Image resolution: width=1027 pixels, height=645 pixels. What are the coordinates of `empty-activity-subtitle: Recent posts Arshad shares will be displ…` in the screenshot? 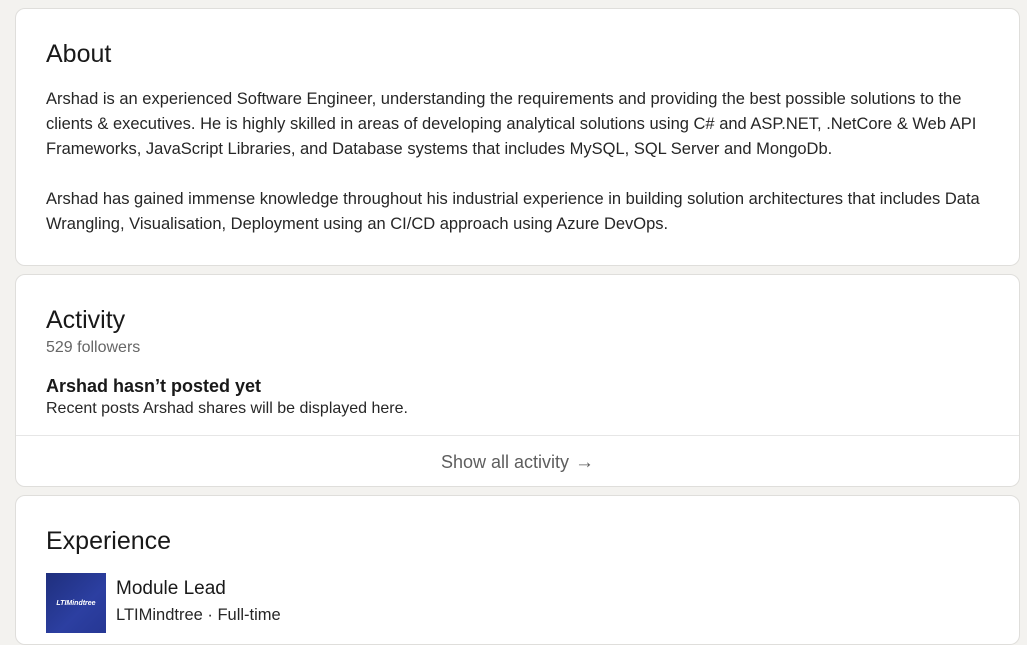 It's located at (227, 408).